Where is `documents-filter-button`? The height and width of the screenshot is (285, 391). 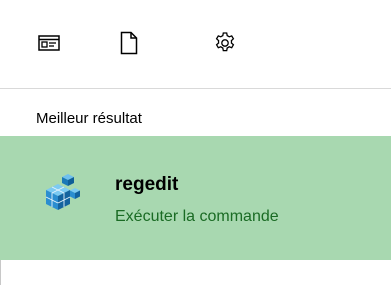 documents-filter-button is located at coordinates (129, 43).